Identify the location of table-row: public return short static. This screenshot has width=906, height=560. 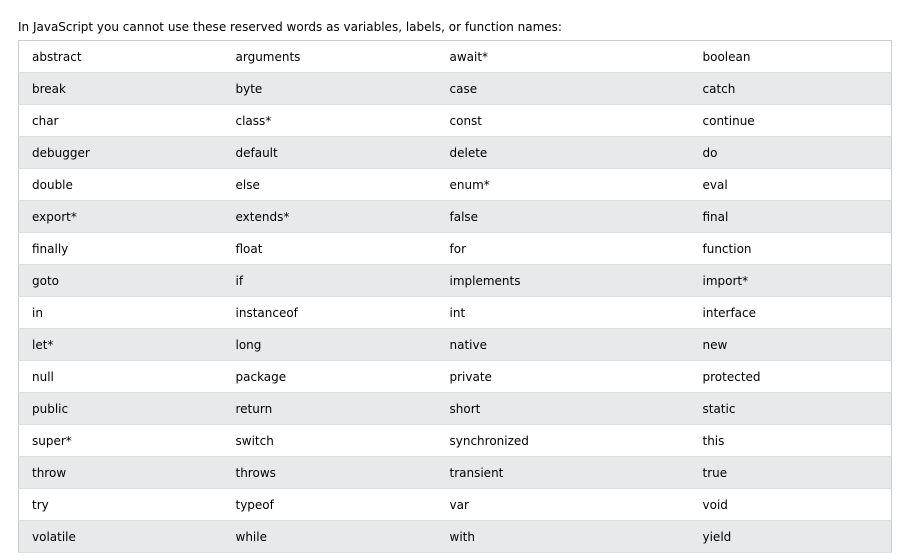
(455, 408).